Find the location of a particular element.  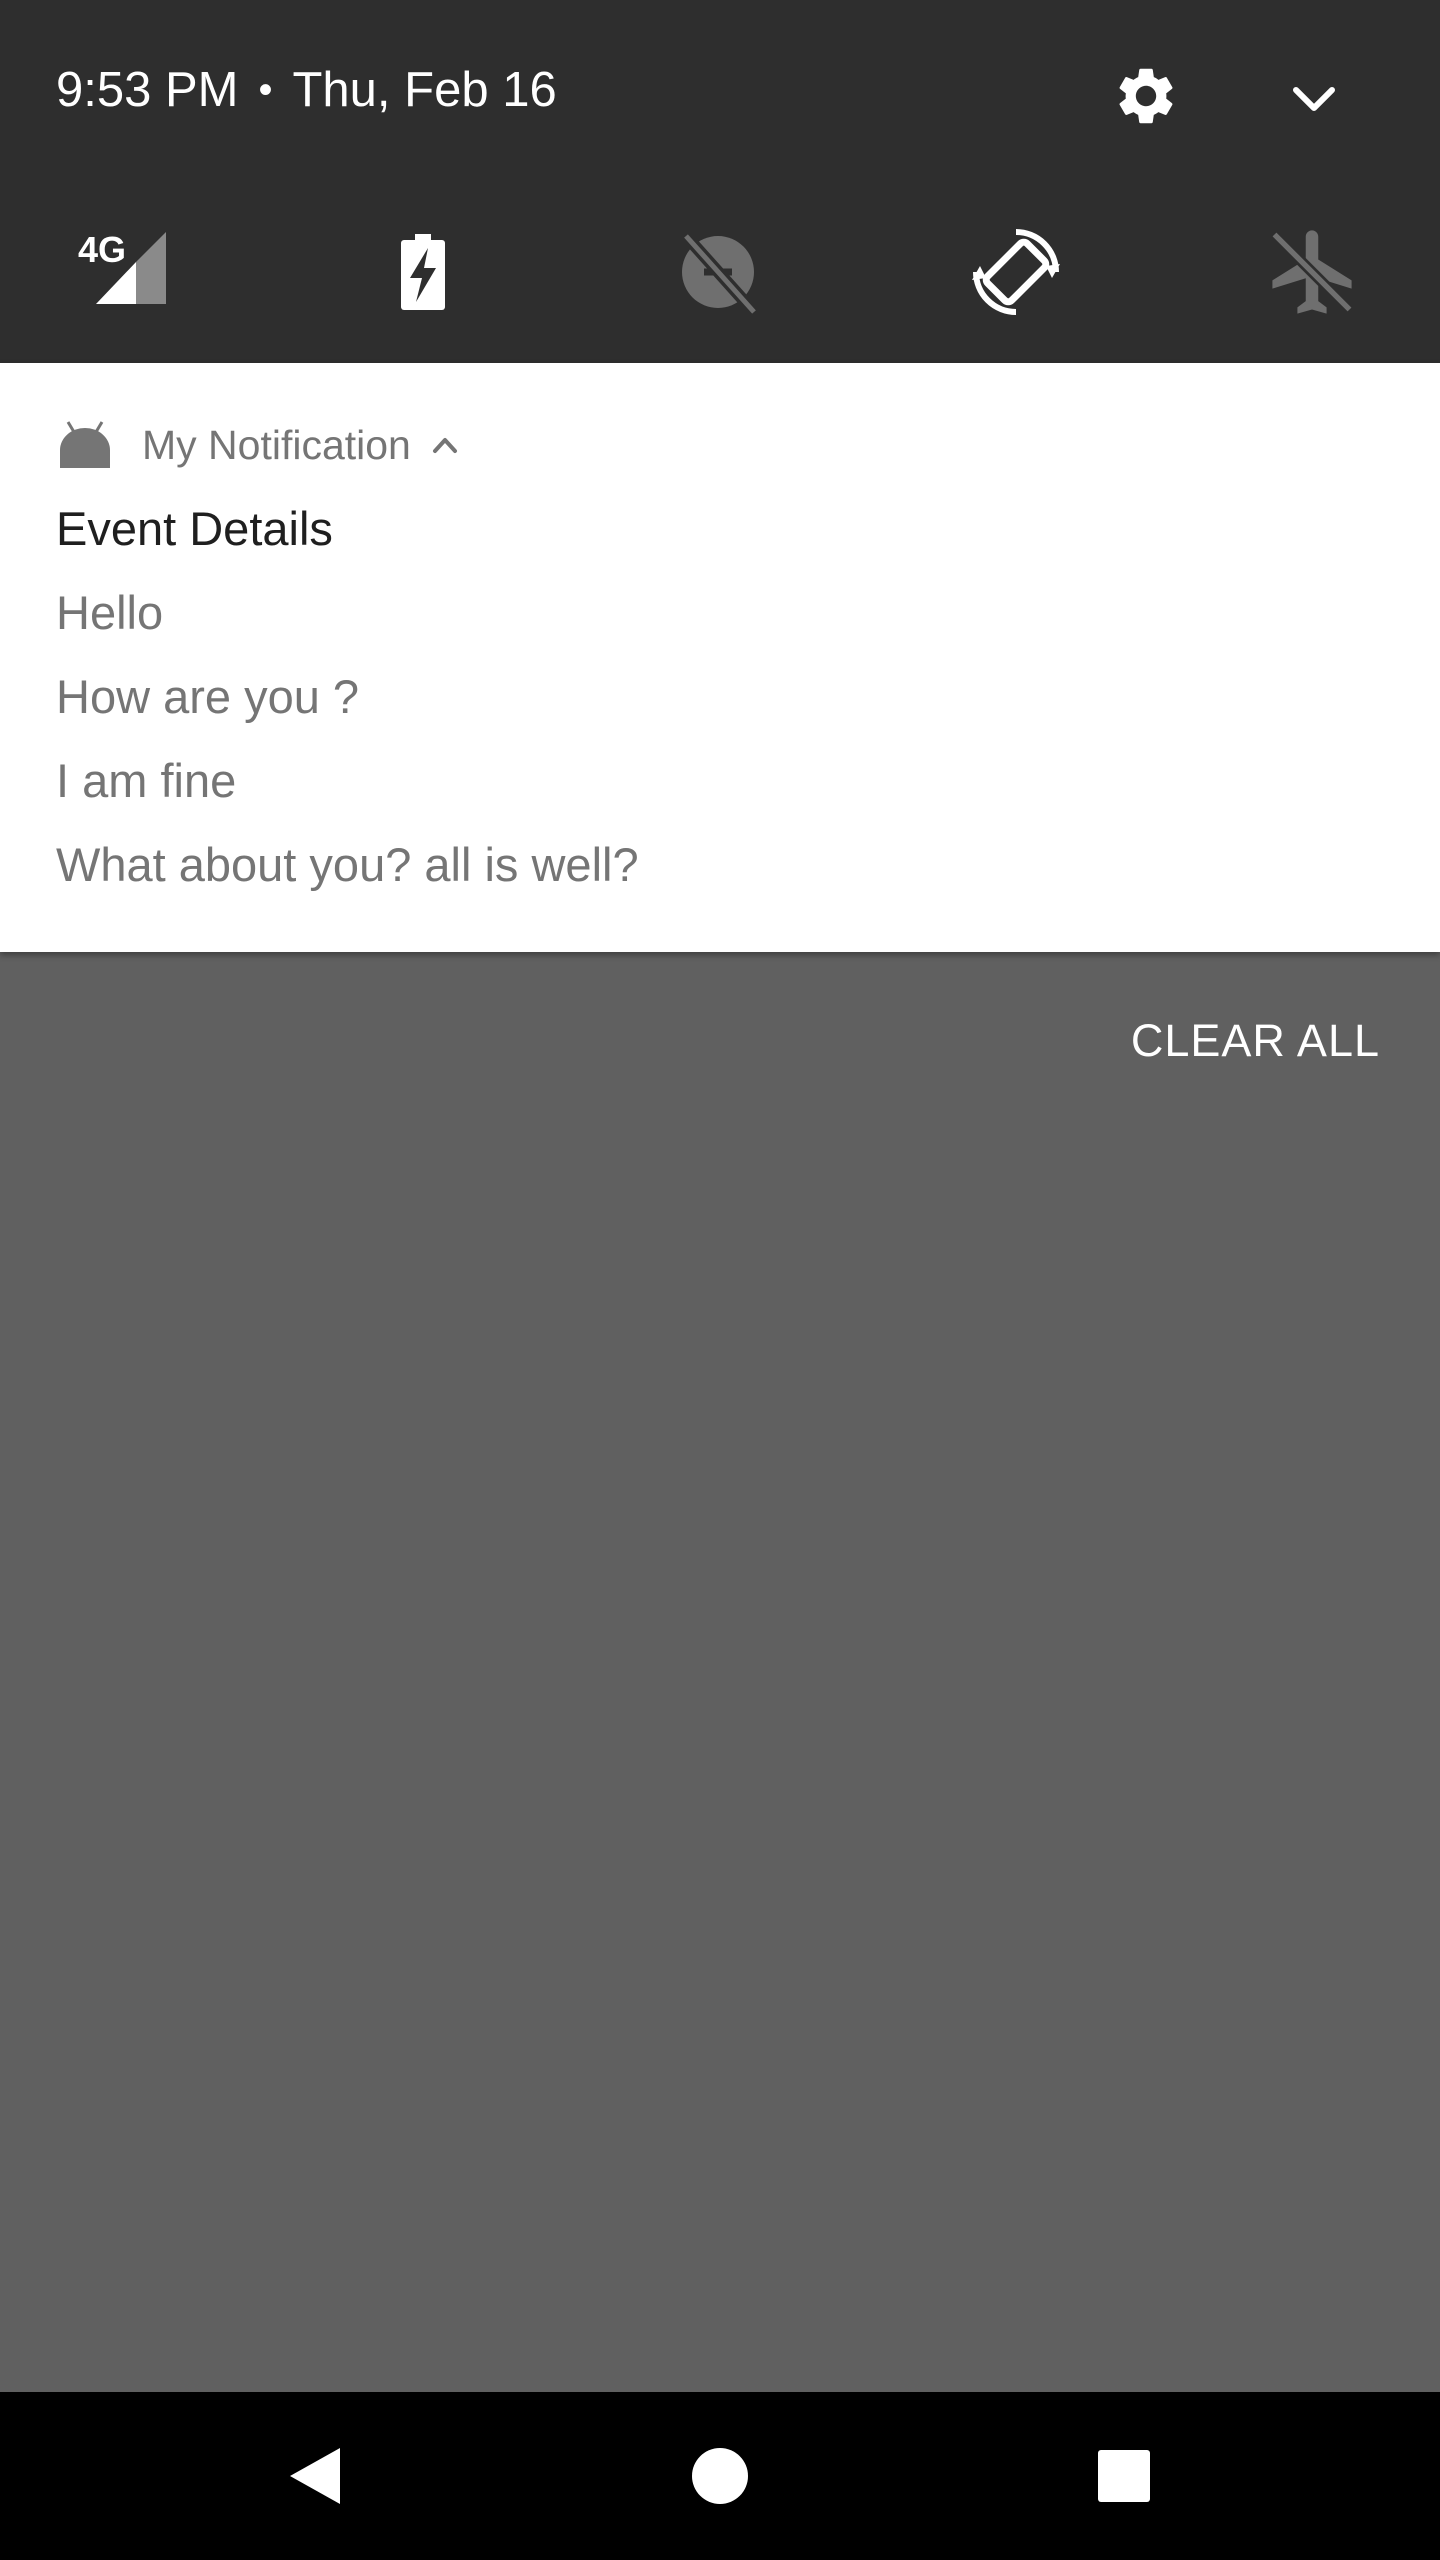

notification-app-name: My Notification is located at coordinates (276, 444).